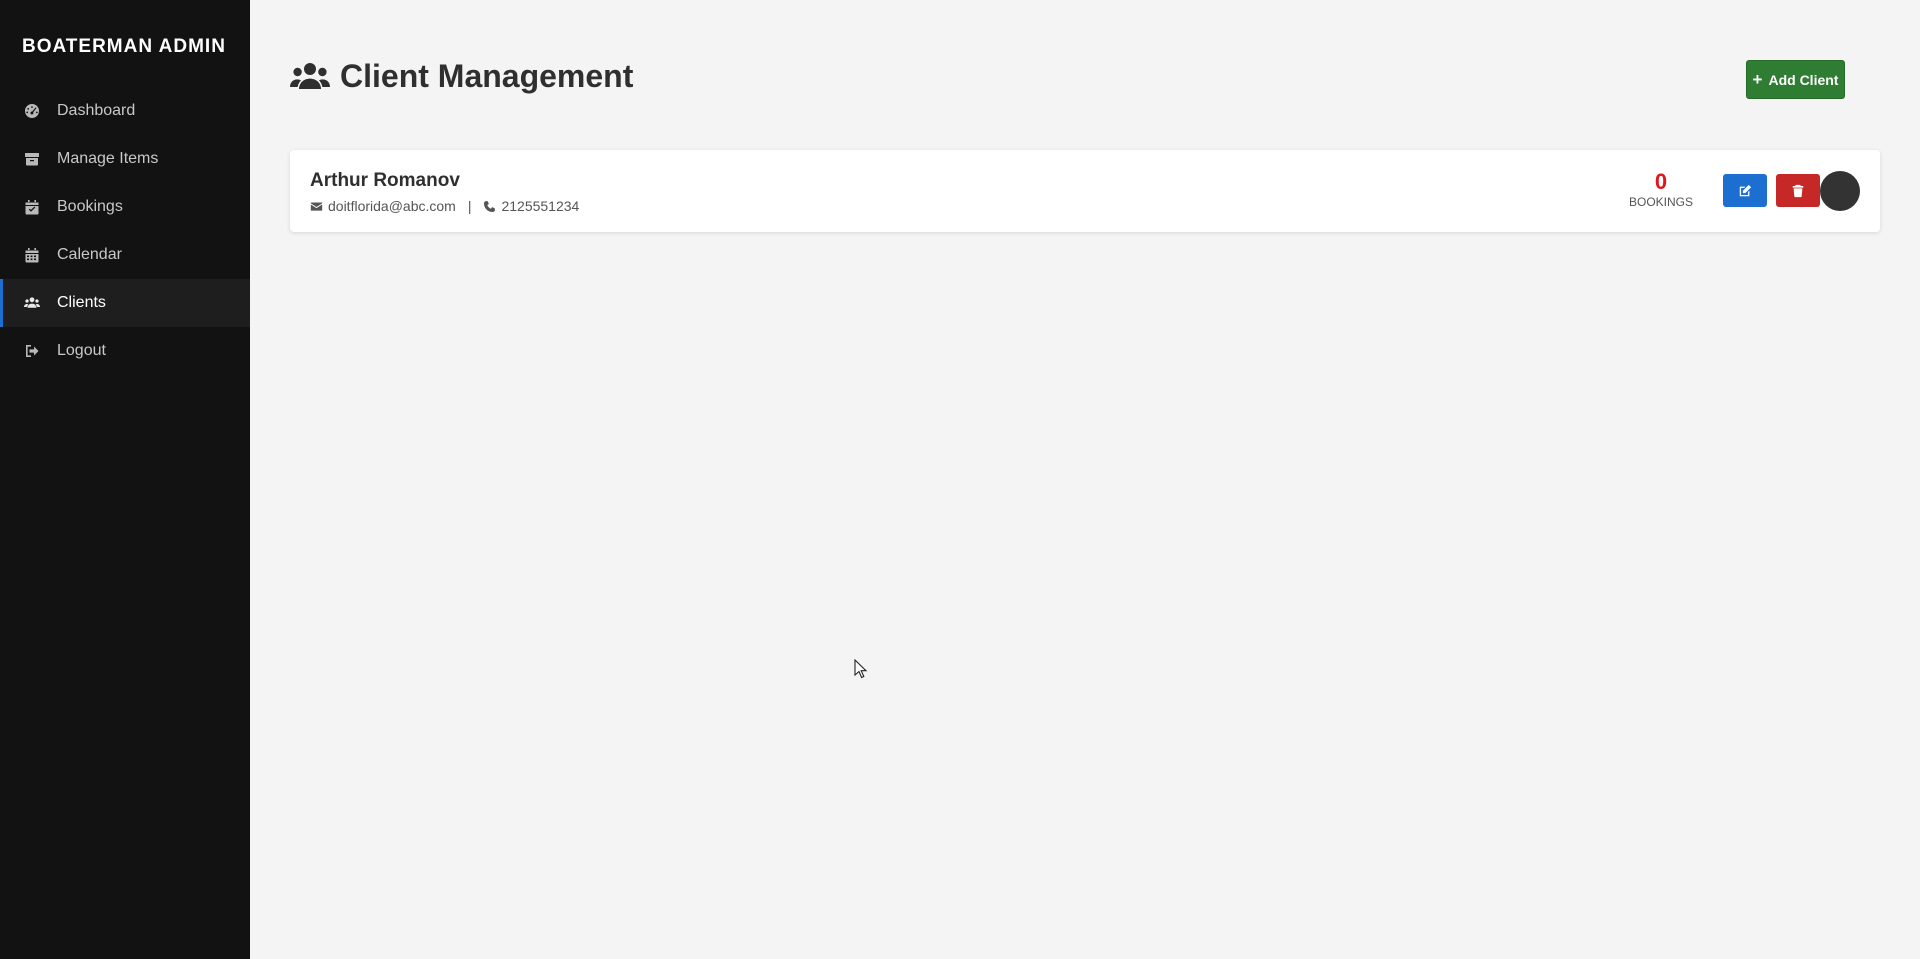 This screenshot has width=1920, height=959. What do you see at coordinates (124, 46) in the screenshot?
I see `brand-title: BOATERMAN ADMIN` at bounding box center [124, 46].